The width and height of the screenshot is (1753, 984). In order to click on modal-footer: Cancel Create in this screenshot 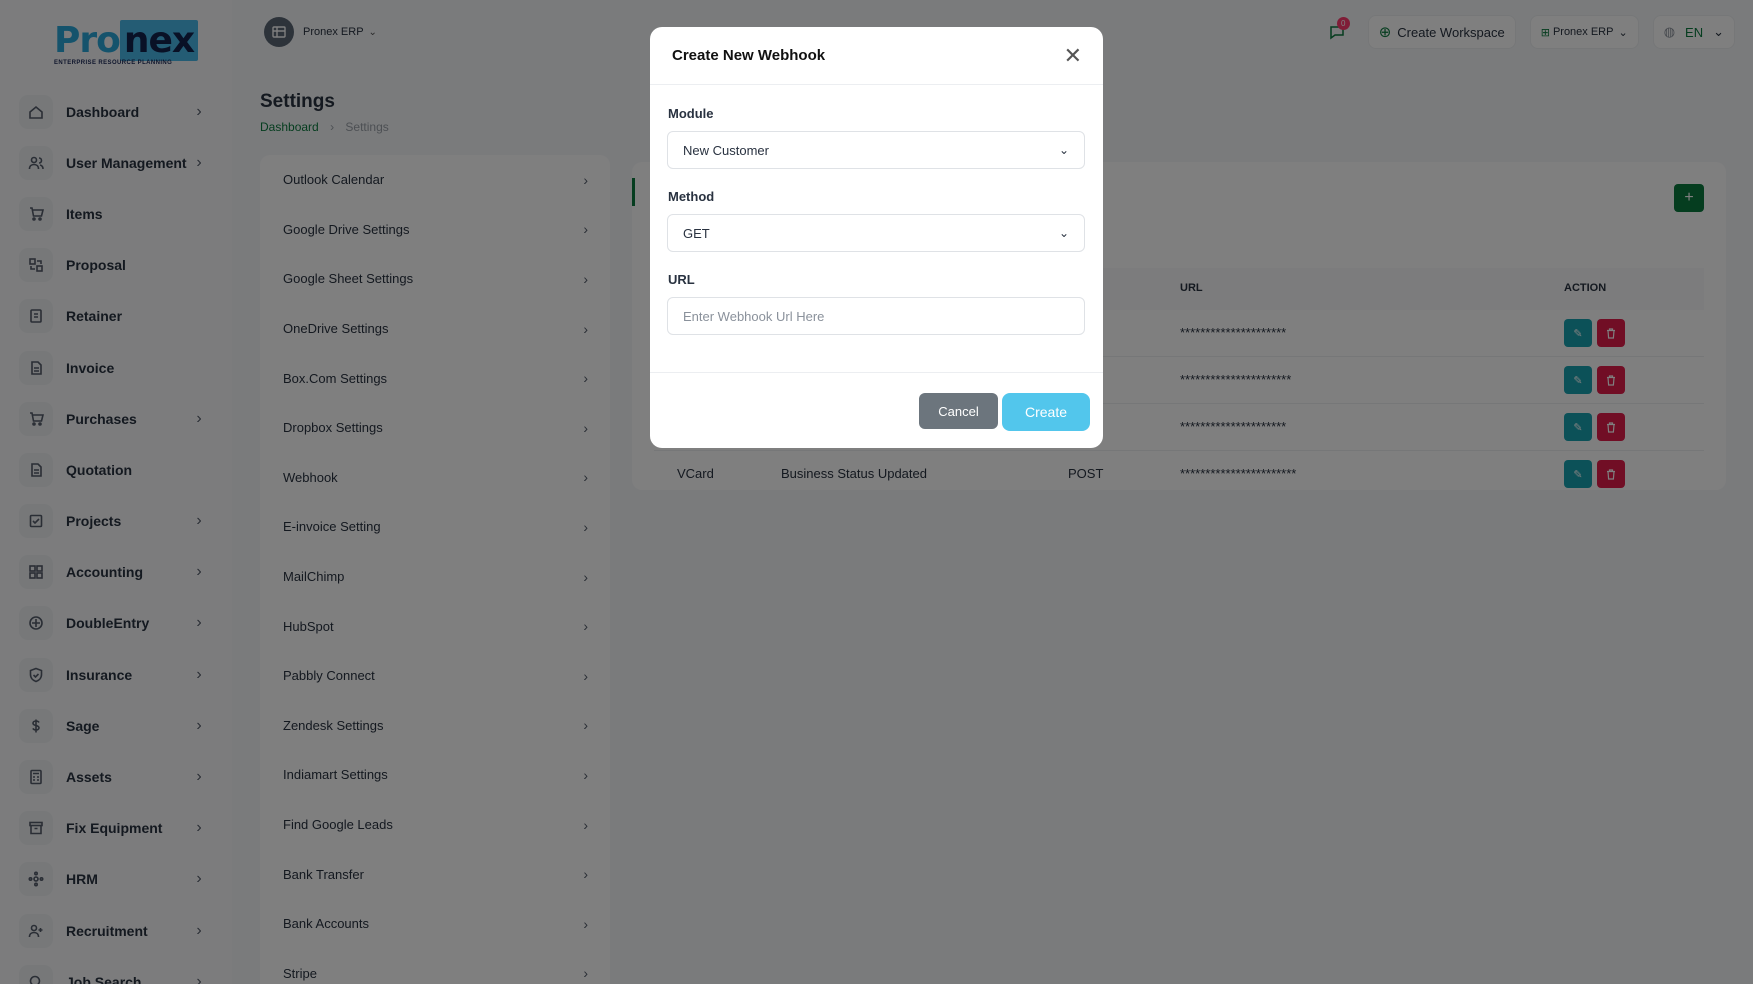, I will do `click(876, 410)`.